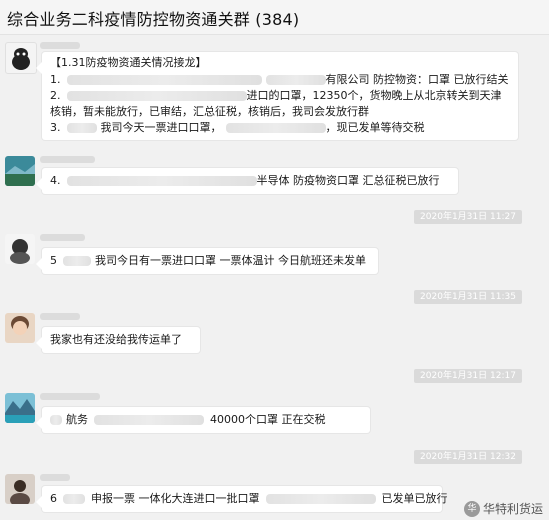 This screenshot has height=520, width=549. I want to click on message-bubble: 4. 半导体 防疫物资口罩 汇总征税已放行, so click(247, 181).